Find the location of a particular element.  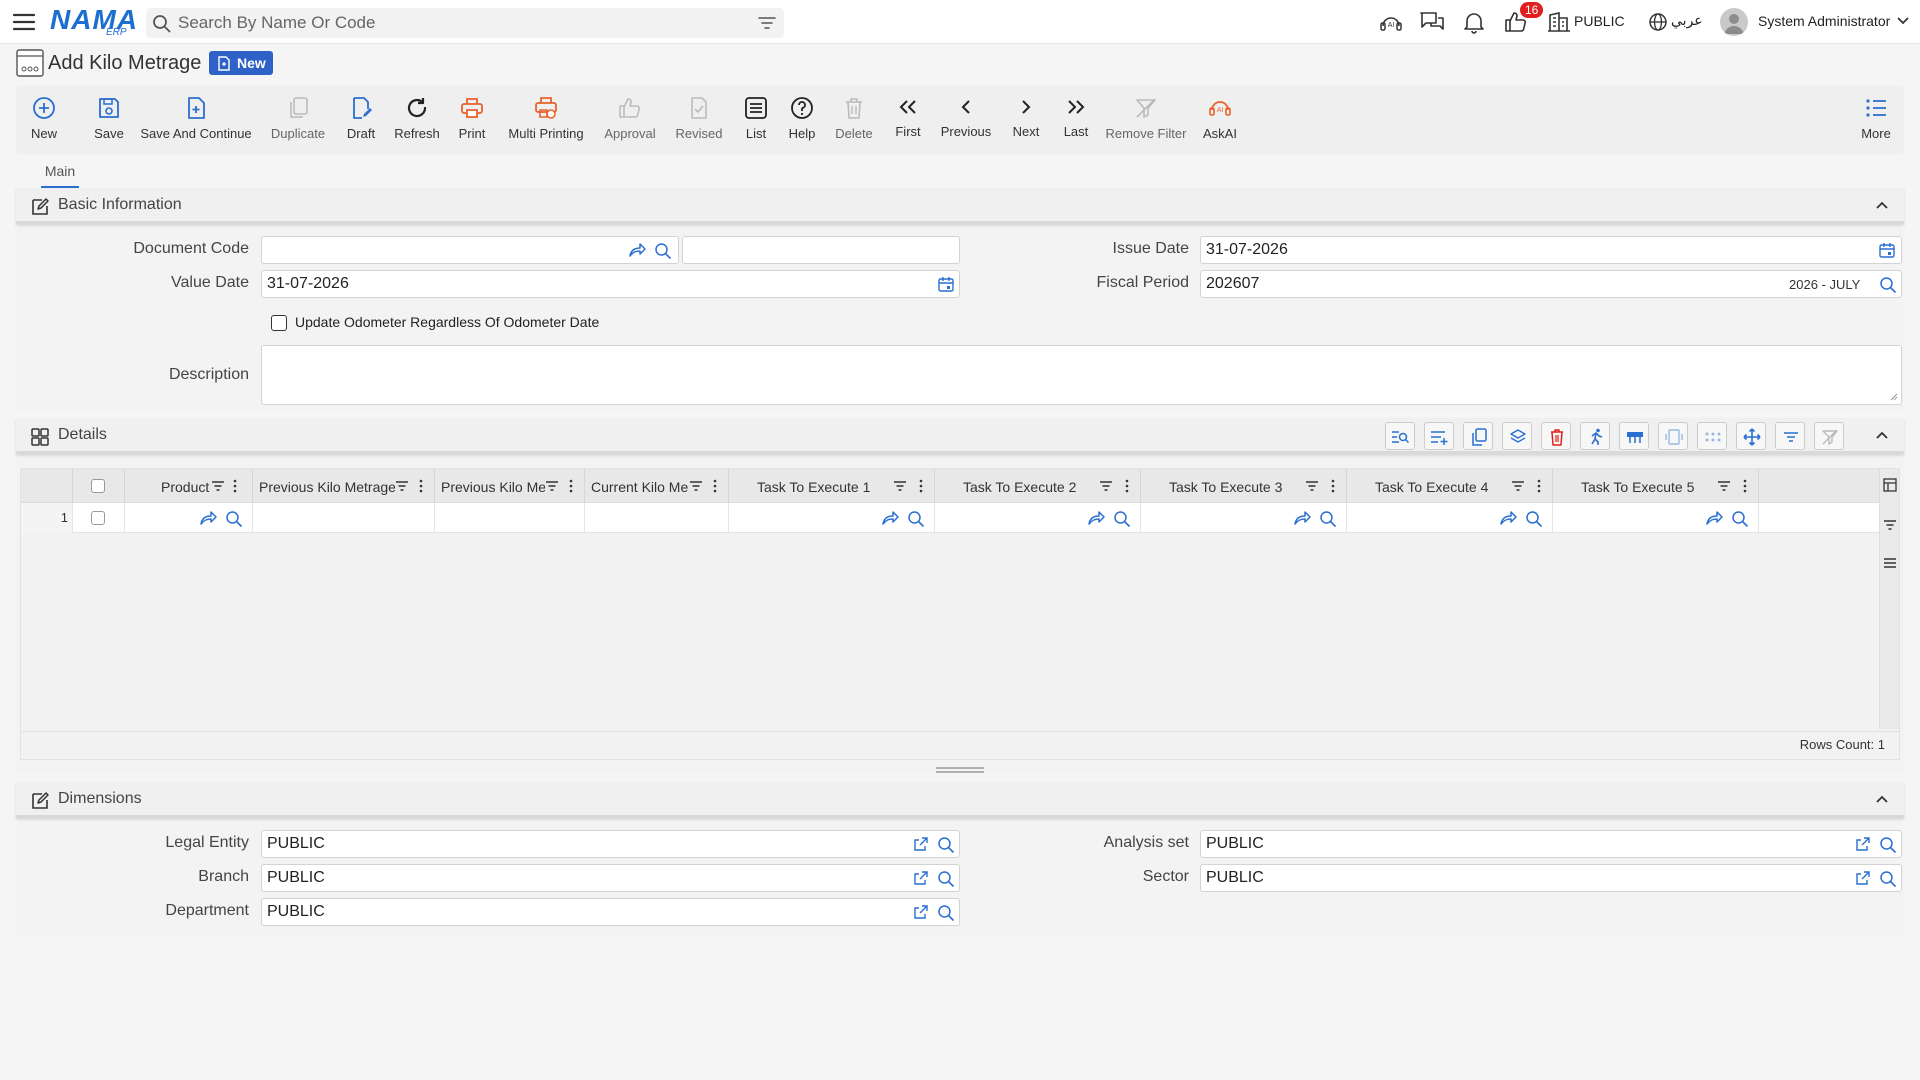

askai-button: AI AskAI is located at coordinates (1220, 120).